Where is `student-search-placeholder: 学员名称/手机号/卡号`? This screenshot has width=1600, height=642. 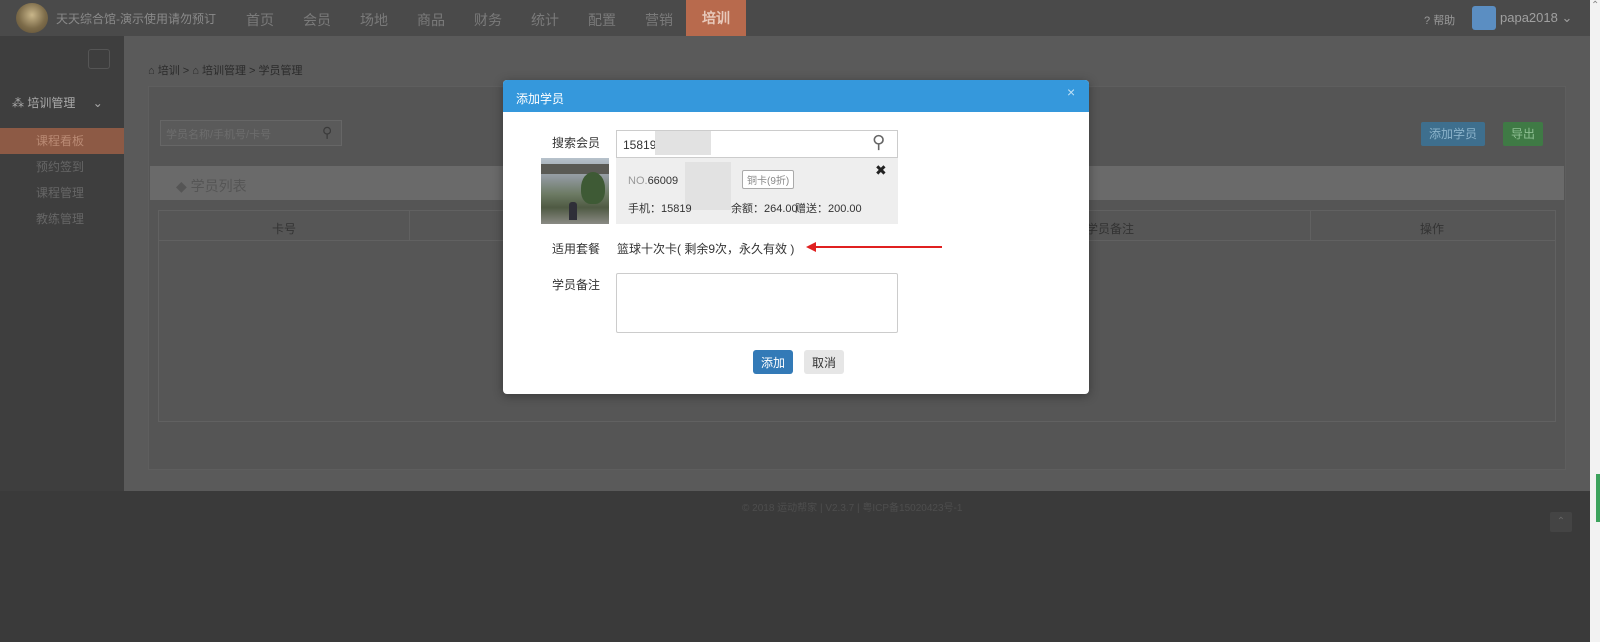 student-search-placeholder: 学员名称/手机号/卡号 is located at coordinates (219, 135).